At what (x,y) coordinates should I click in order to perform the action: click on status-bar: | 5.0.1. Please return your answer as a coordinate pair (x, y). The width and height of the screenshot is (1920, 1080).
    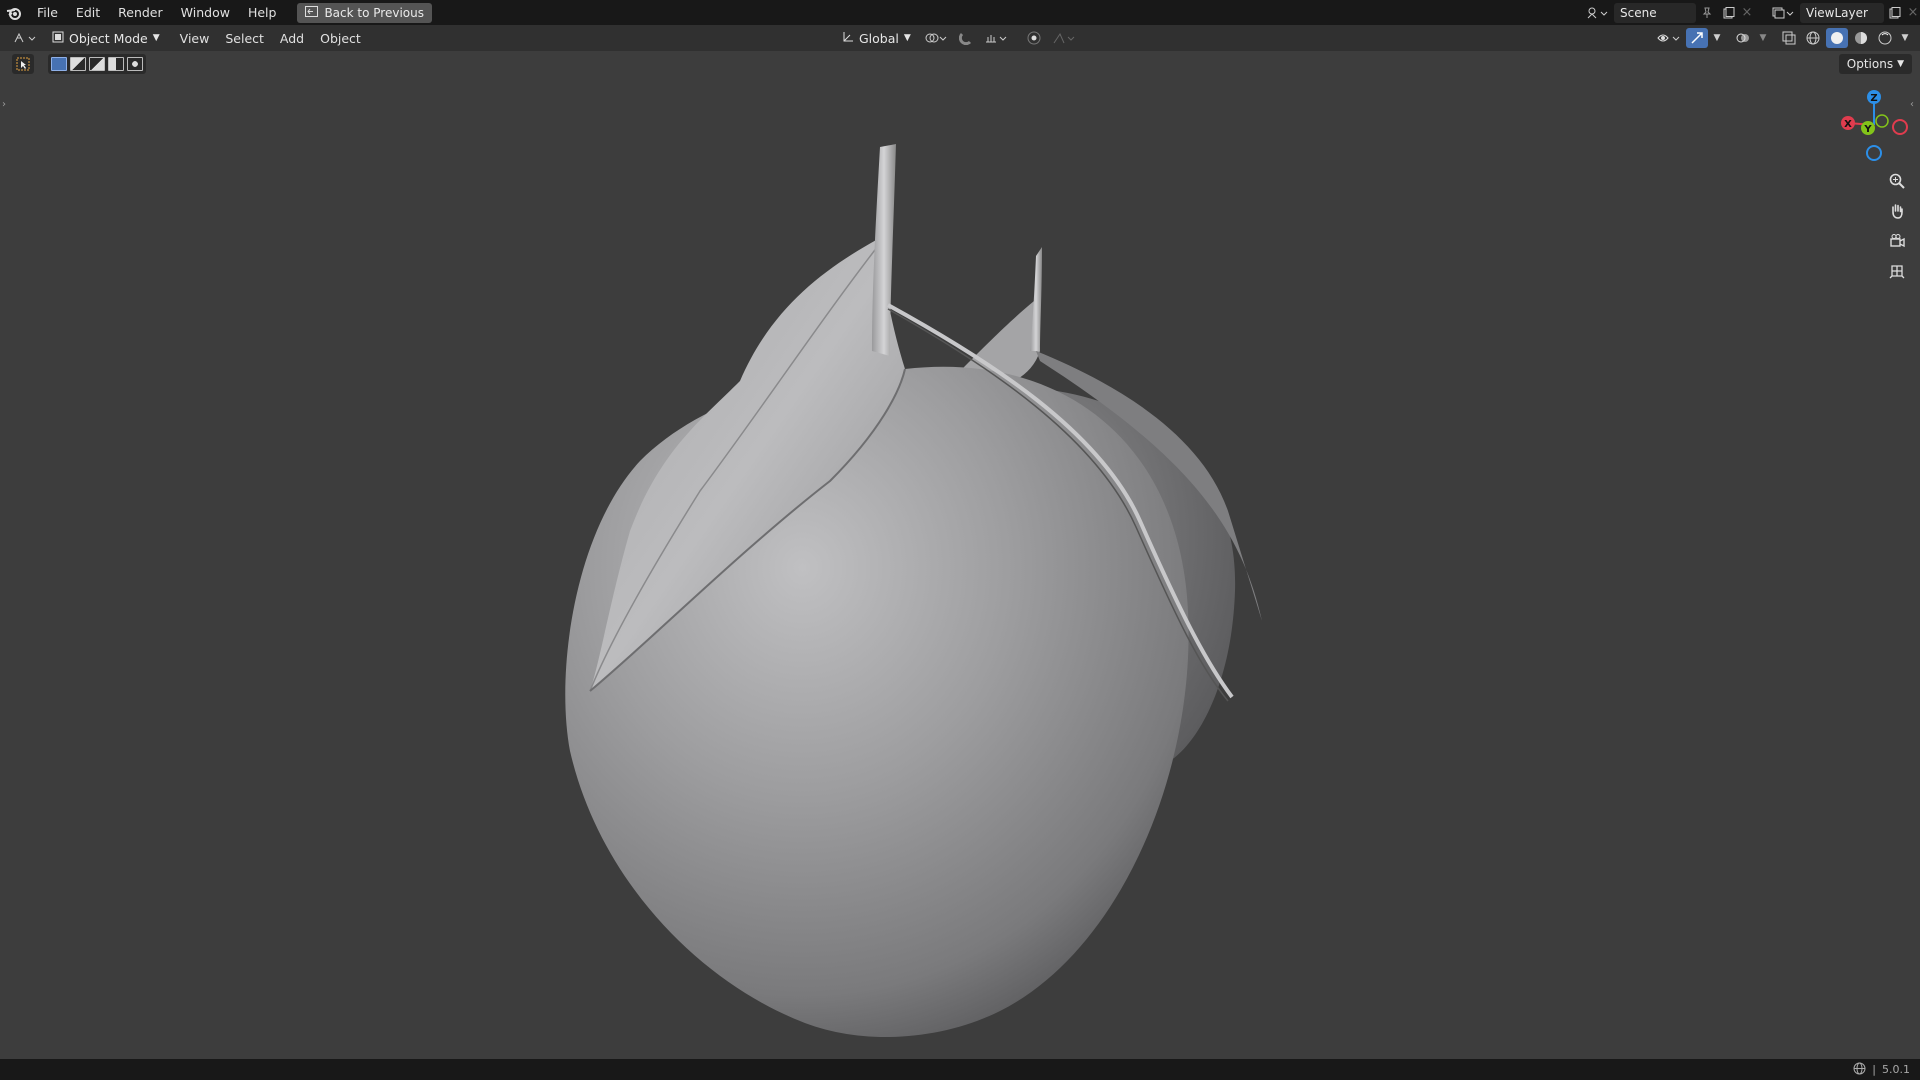
    Looking at the image, I should click on (960, 1069).